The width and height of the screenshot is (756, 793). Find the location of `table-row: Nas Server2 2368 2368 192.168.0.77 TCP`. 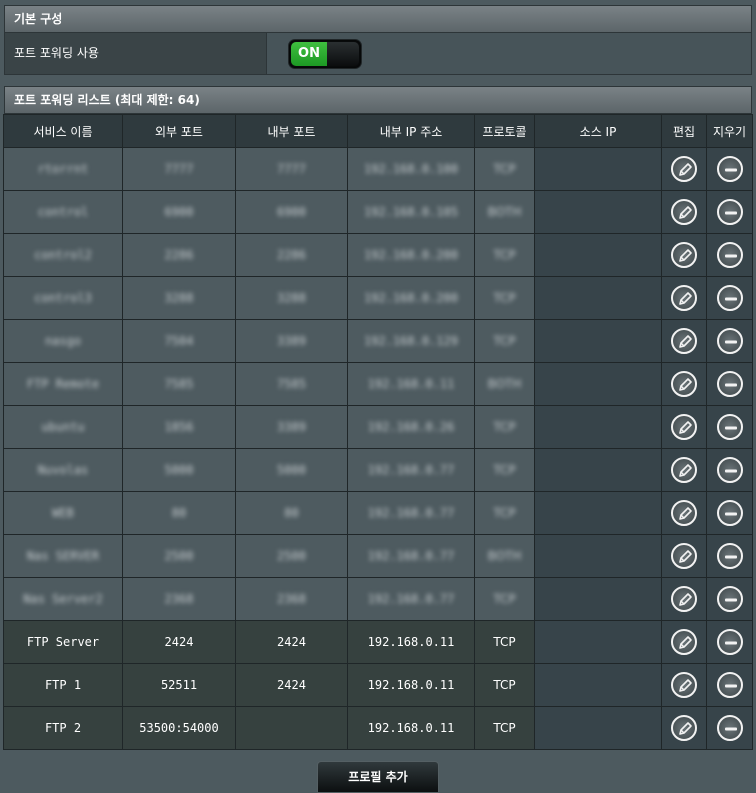

table-row: Nas Server2 2368 2368 192.168.0.77 TCP is located at coordinates (378, 599).